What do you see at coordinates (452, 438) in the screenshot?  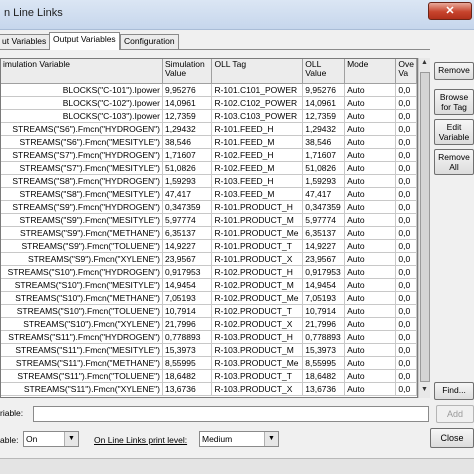 I see `close-button: Close` at bounding box center [452, 438].